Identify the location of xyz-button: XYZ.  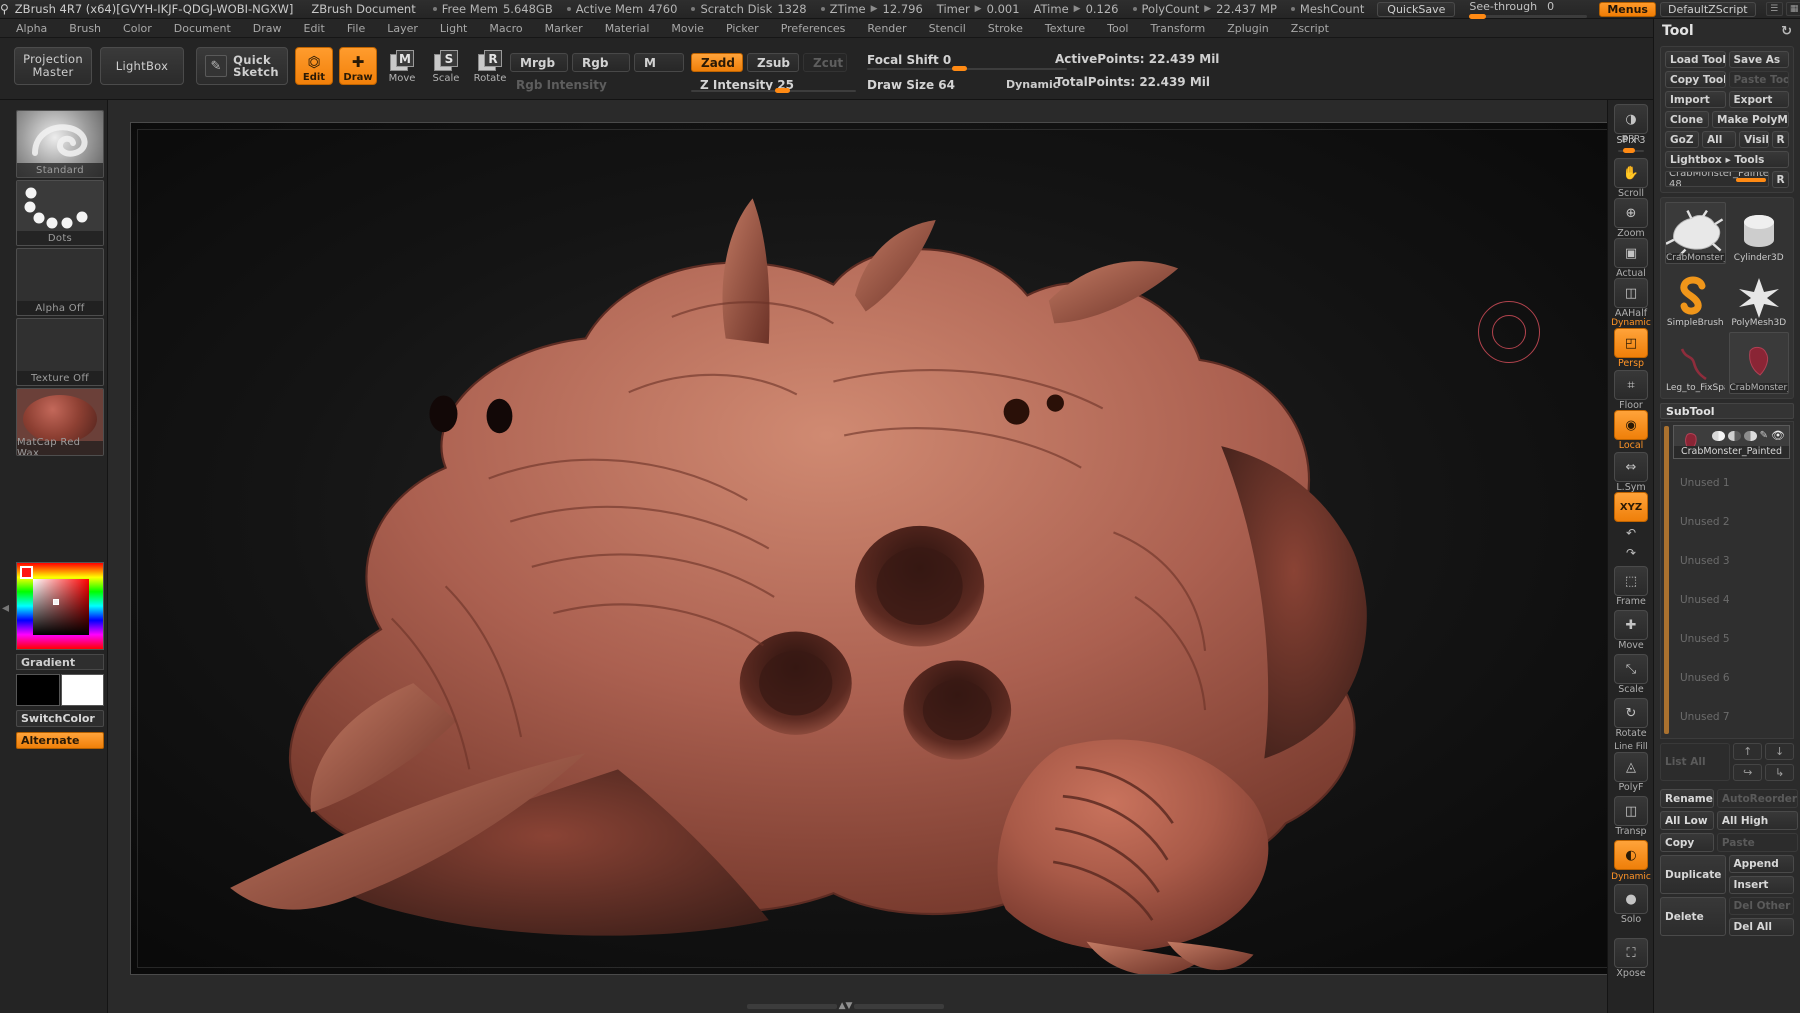
(1631, 507).